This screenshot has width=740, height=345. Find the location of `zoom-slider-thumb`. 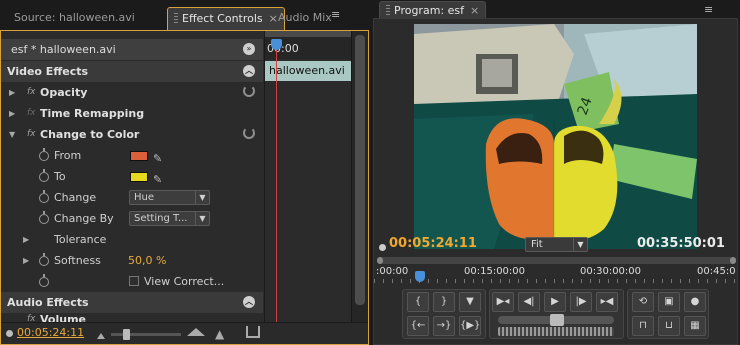

zoom-slider-thumb is located at coordinates (126, 334).